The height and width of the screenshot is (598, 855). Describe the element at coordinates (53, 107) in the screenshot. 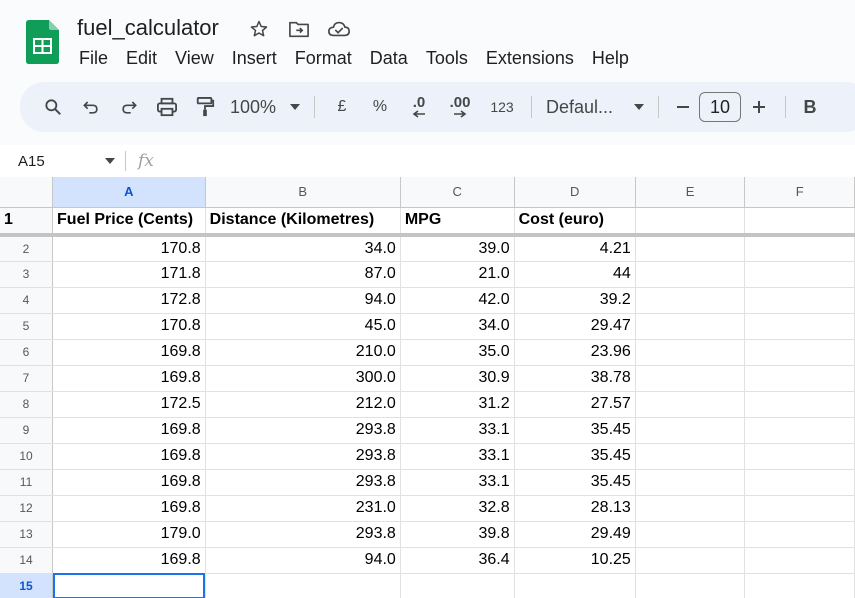

I see `search-menus-icon` at that location.